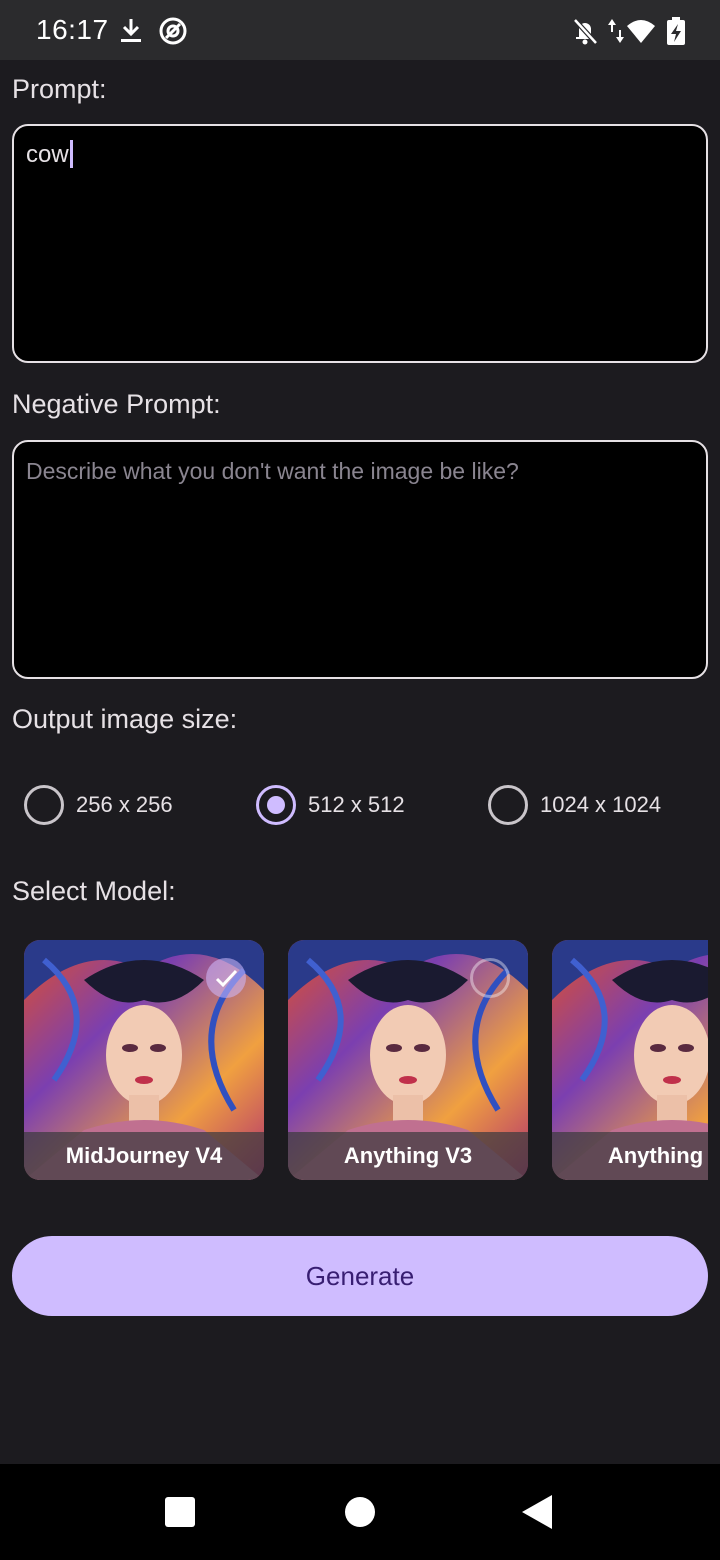  Describe the element at coordinates (226, 978) in the screenshot. I see `selected-check-icon` at that location.